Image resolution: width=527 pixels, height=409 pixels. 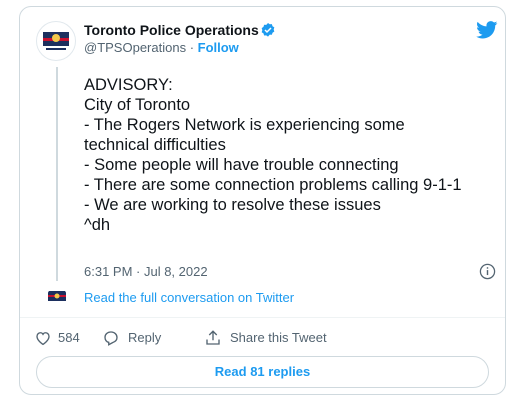 I want to click on tweet-line: technical difficulties, so click(x=155, y=145).